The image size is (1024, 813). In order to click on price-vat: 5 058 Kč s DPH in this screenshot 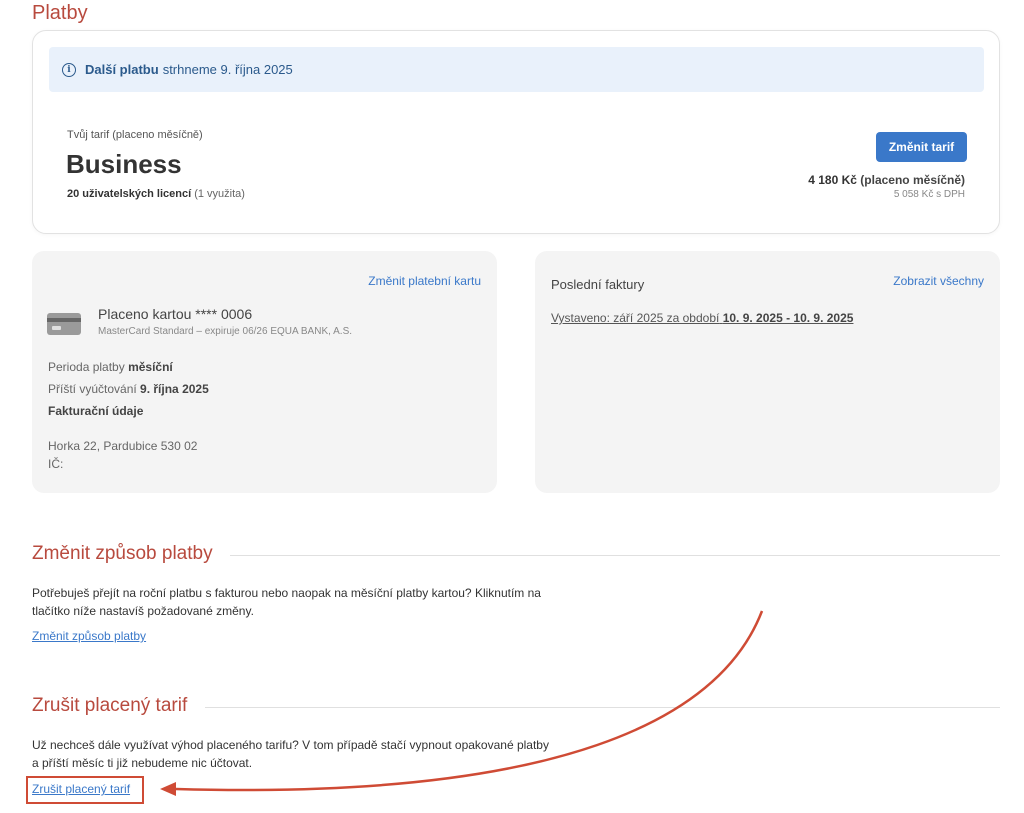, I will do `click(929, 194)`.